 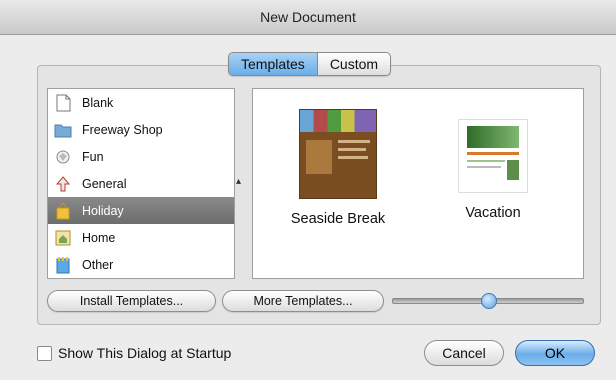 What do you see at coordinates (273, 64) in the screenshot?
I see `tab-templates: Templates` at bounding box center [273, 64].